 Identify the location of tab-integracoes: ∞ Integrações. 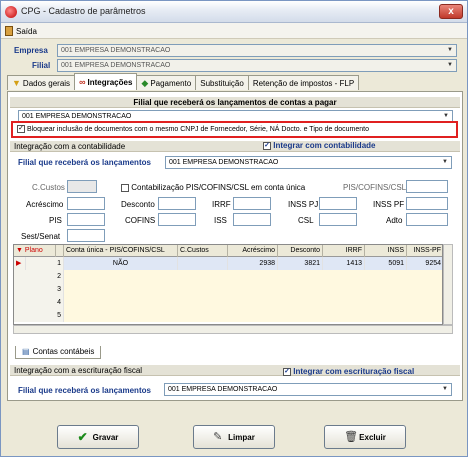
(106, 81).